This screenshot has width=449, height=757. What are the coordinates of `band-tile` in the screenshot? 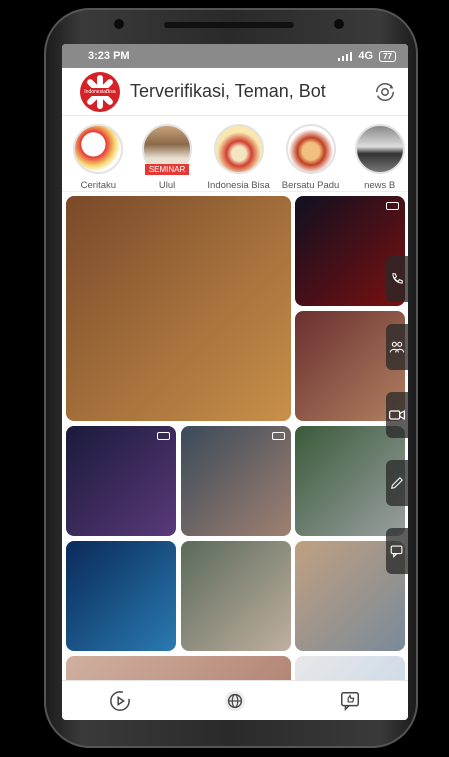 It's located at (121, 481).